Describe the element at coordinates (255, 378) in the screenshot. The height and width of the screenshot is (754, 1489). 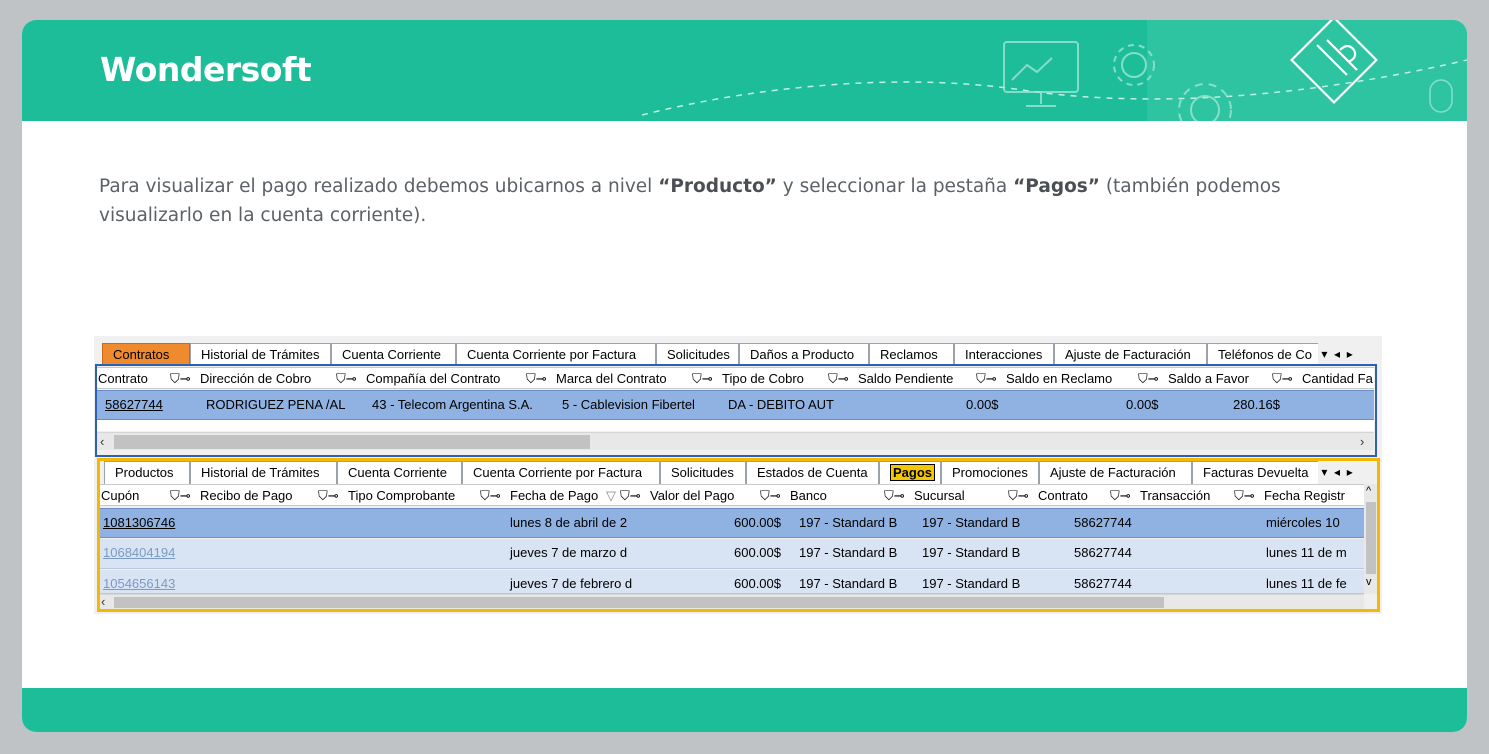
I see `col-direccion-cobro: Dirección de Cobro` at that location.